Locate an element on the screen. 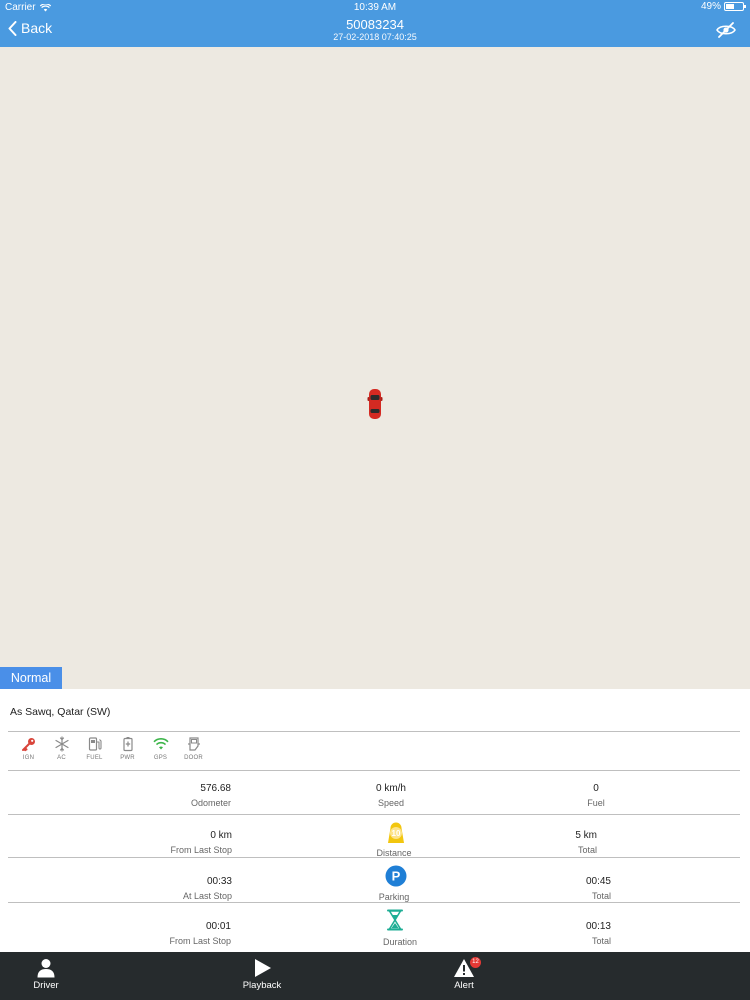 The width and height of the screenshot is (750, 1000). driver-person-icon is located at coordinates (46, 968).